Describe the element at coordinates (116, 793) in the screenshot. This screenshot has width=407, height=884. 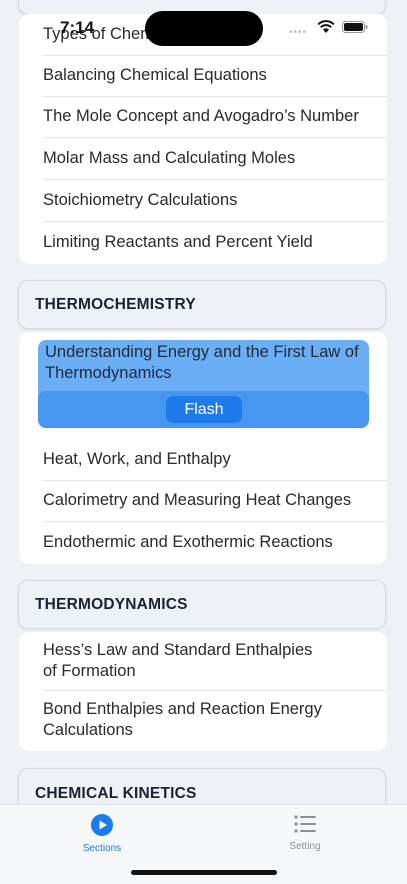
I see `section-title: CHEMICAL KINETICS` at that location.